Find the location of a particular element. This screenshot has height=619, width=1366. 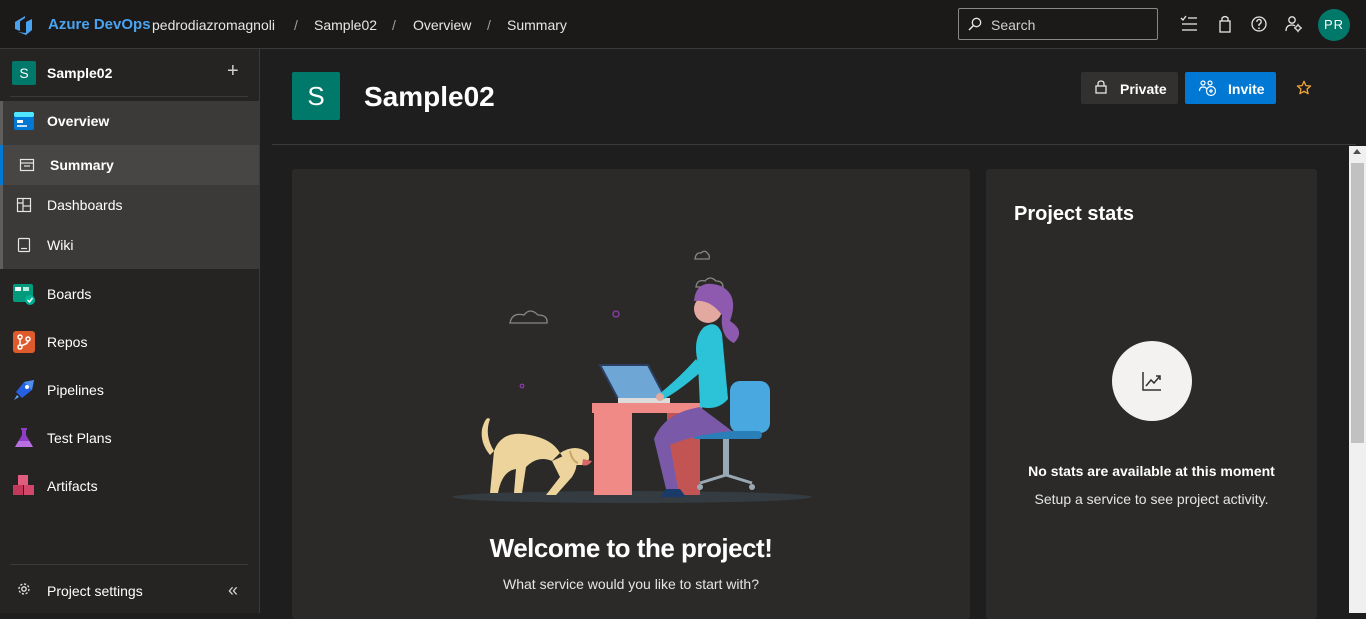

breadcrumb-overview: Overview is located at coordinates (442, 25).